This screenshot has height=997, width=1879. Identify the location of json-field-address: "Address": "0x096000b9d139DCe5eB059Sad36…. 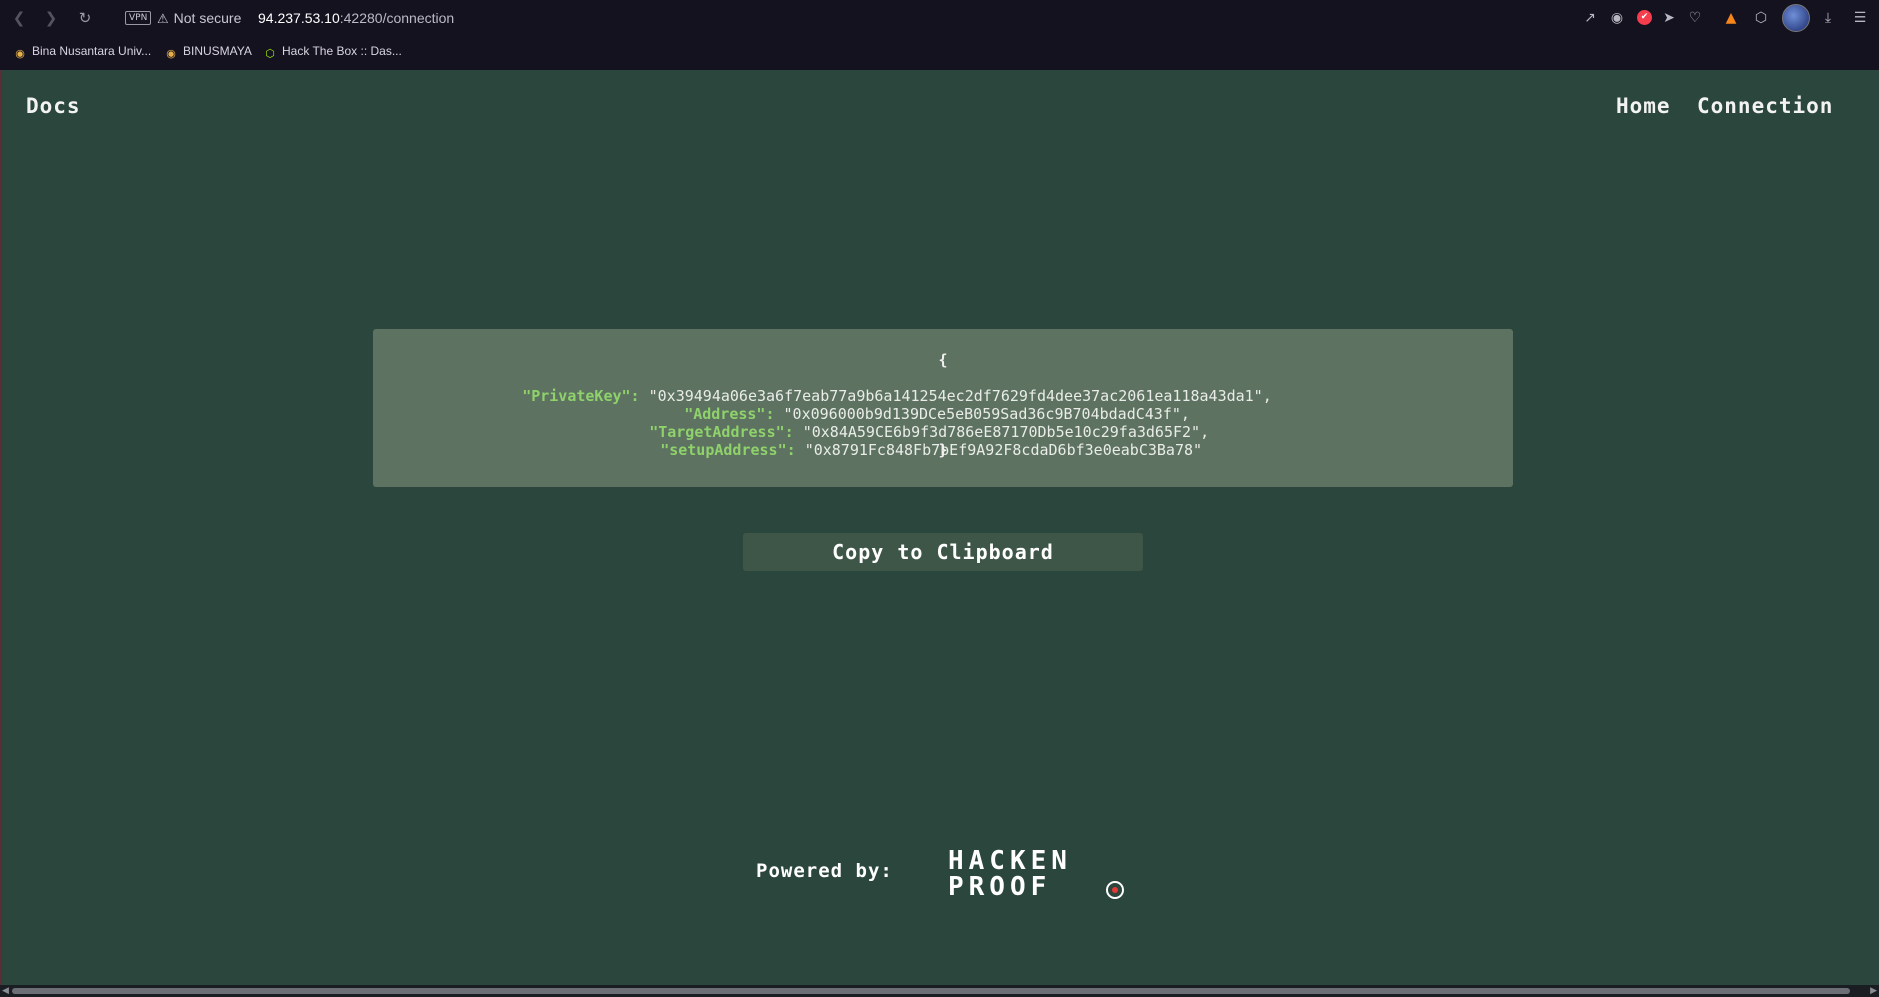
(910, 405).